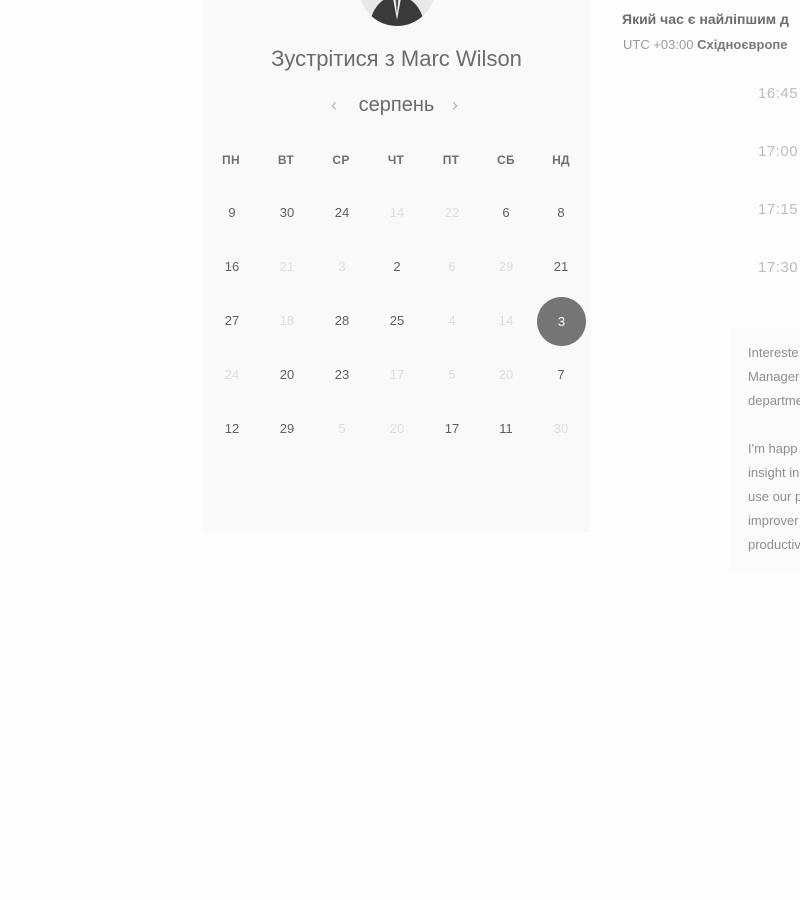 The image size is (800, 900). What do you see at coordinates (561, 375) in the screenshot?
I see `calendar-day: 7` at bounding box center [561, 375].